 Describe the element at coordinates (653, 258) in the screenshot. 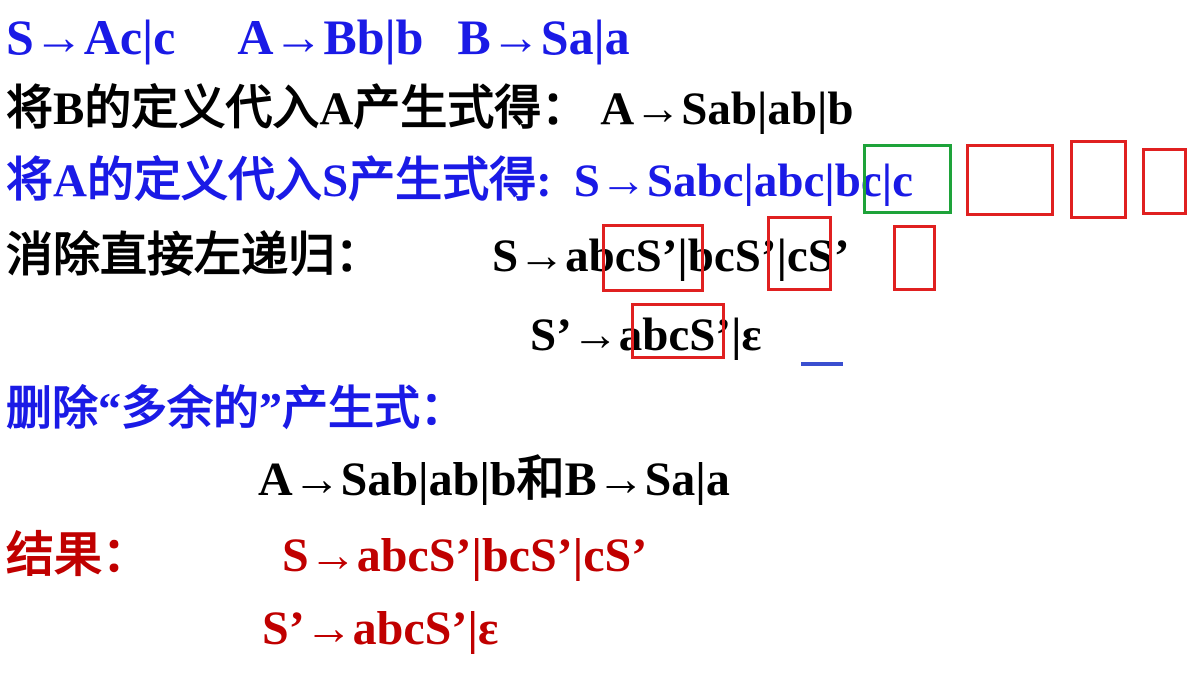

I see `highlight-box-abc-s` at that location.